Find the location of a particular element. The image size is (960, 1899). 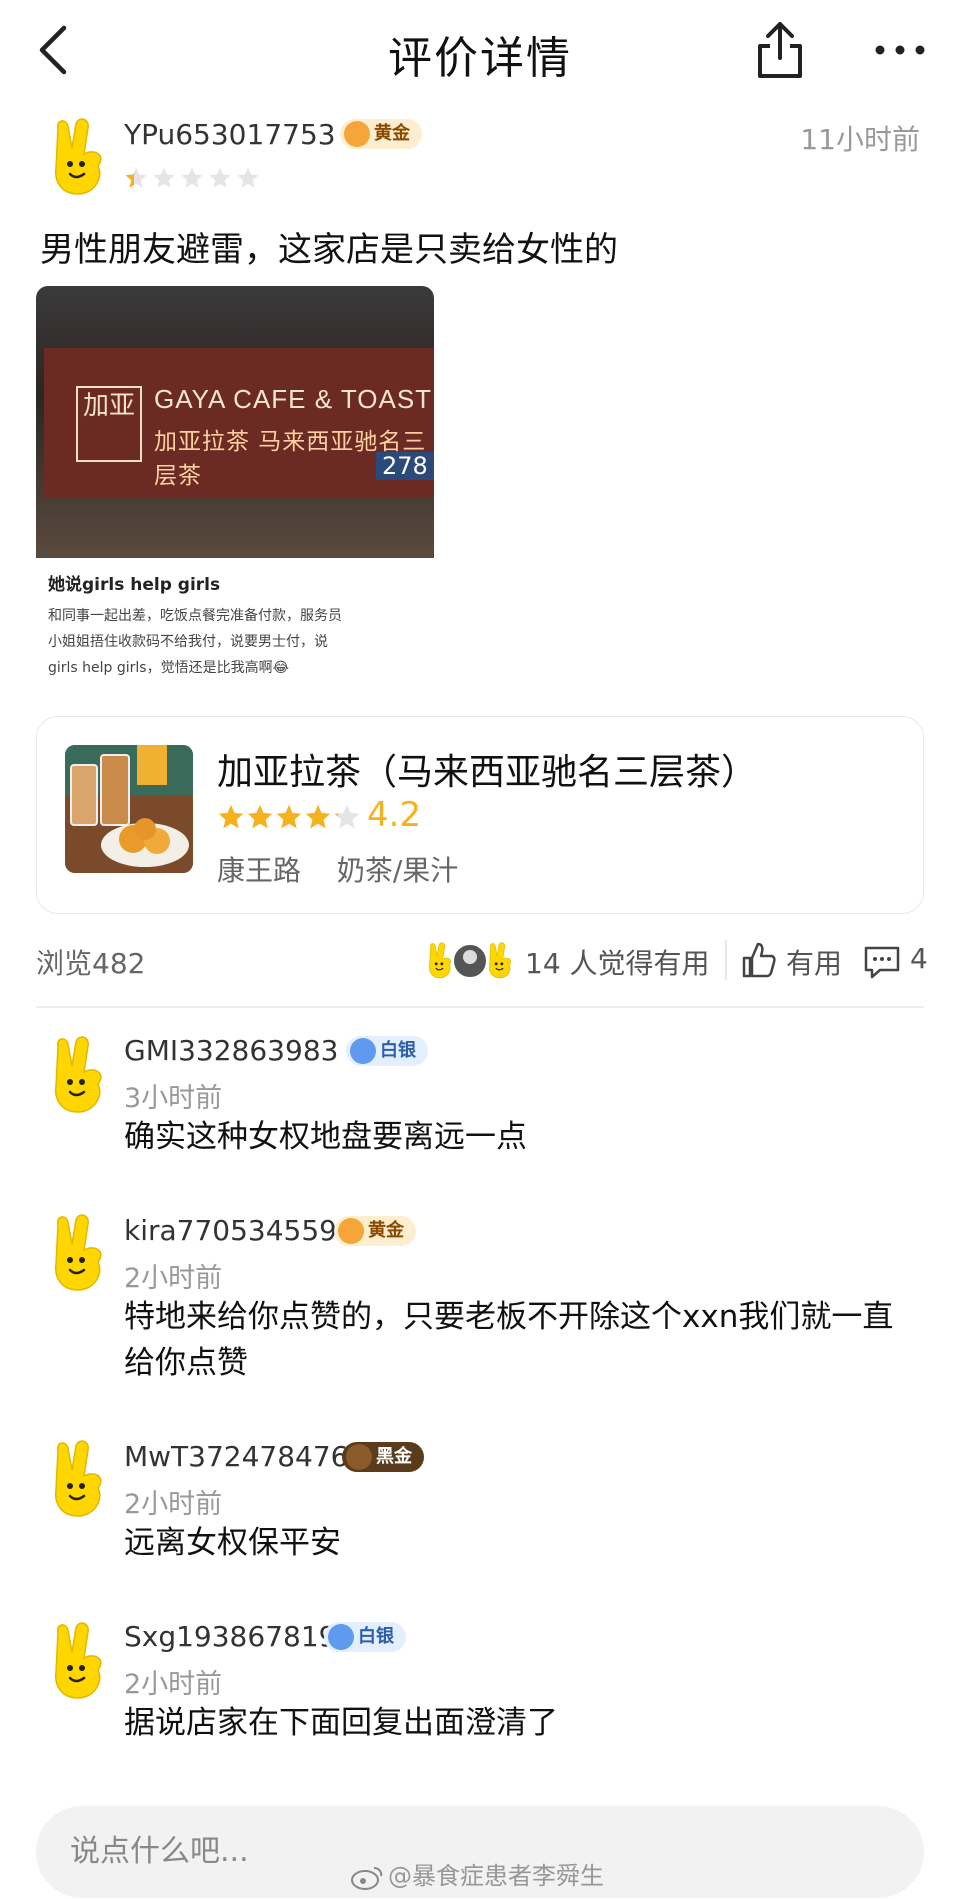

shop-score: 4.2 is located at coordinates (394, 815).